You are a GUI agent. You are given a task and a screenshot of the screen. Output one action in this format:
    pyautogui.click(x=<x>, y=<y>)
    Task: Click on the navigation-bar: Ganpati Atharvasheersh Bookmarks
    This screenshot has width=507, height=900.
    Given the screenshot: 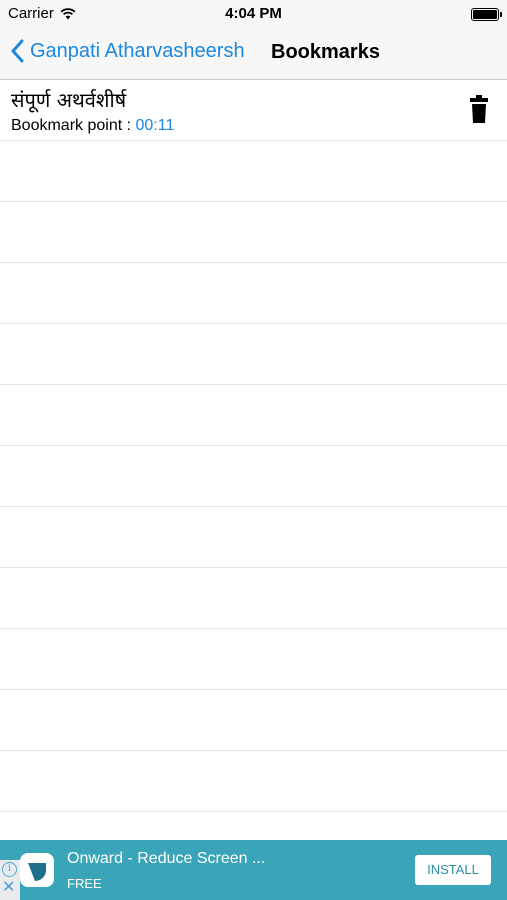 What is the action you would take?
    pyautogui.click(x=253, y=54)
    